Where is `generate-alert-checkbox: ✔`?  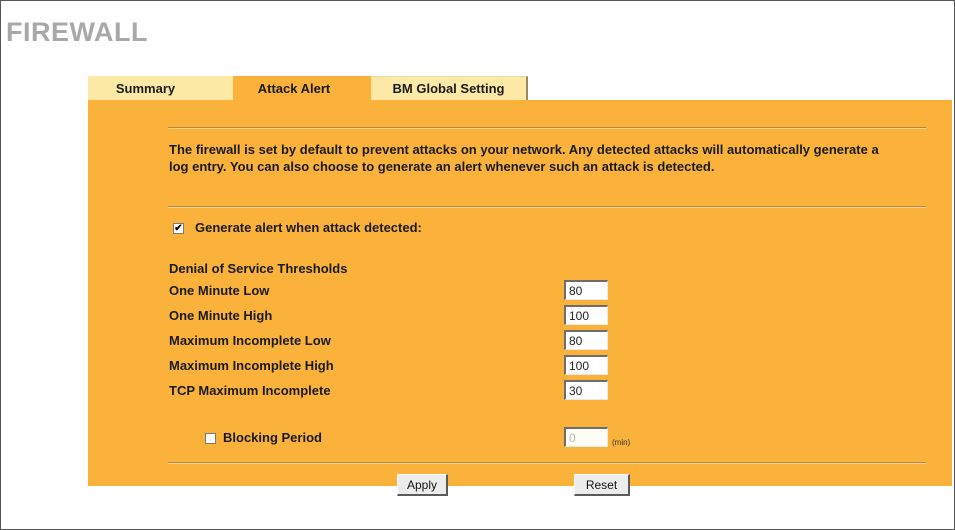 generate-alert-checkbox: ✔ is located at coordinates (178, 228).